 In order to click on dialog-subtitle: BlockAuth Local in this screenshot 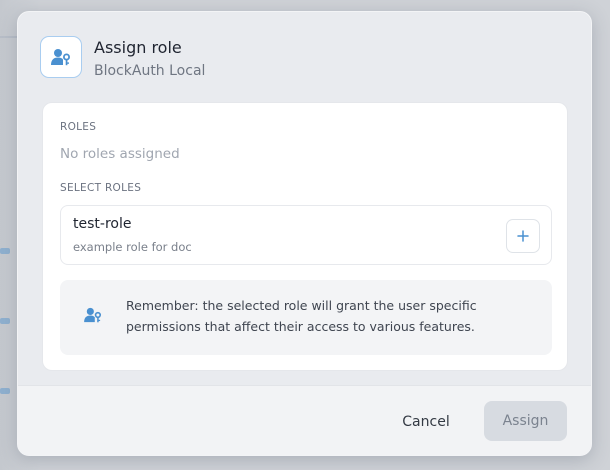, I will do `click(150, 71)`.